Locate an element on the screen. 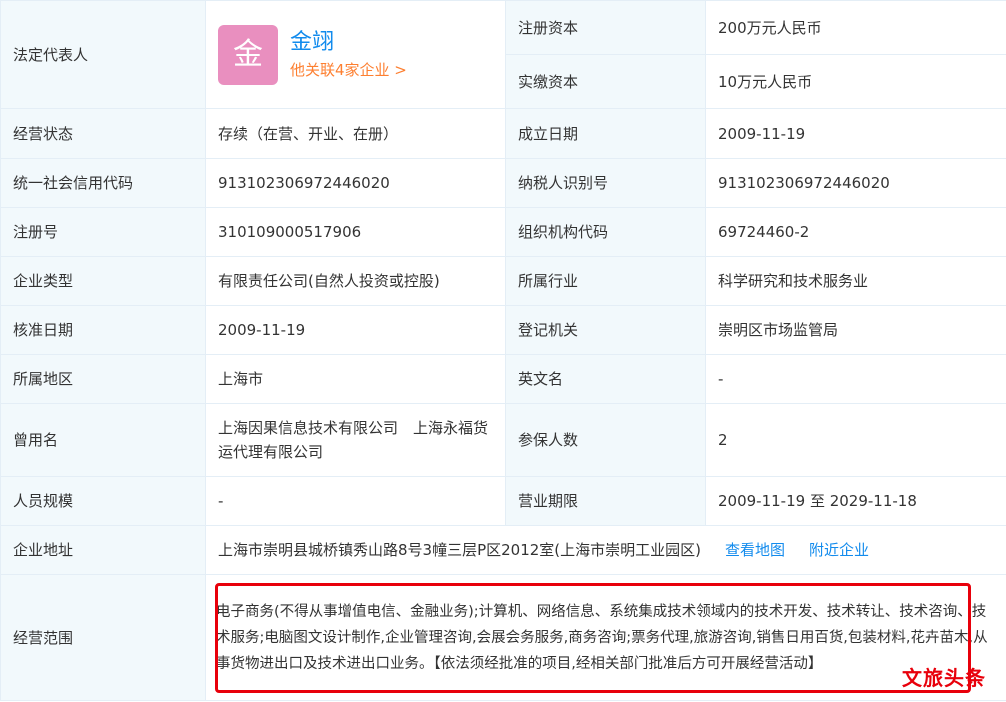 The image size is (1006, 702). industry-value: 科学研究和技术服务业 is located at coordinates (855, 281).